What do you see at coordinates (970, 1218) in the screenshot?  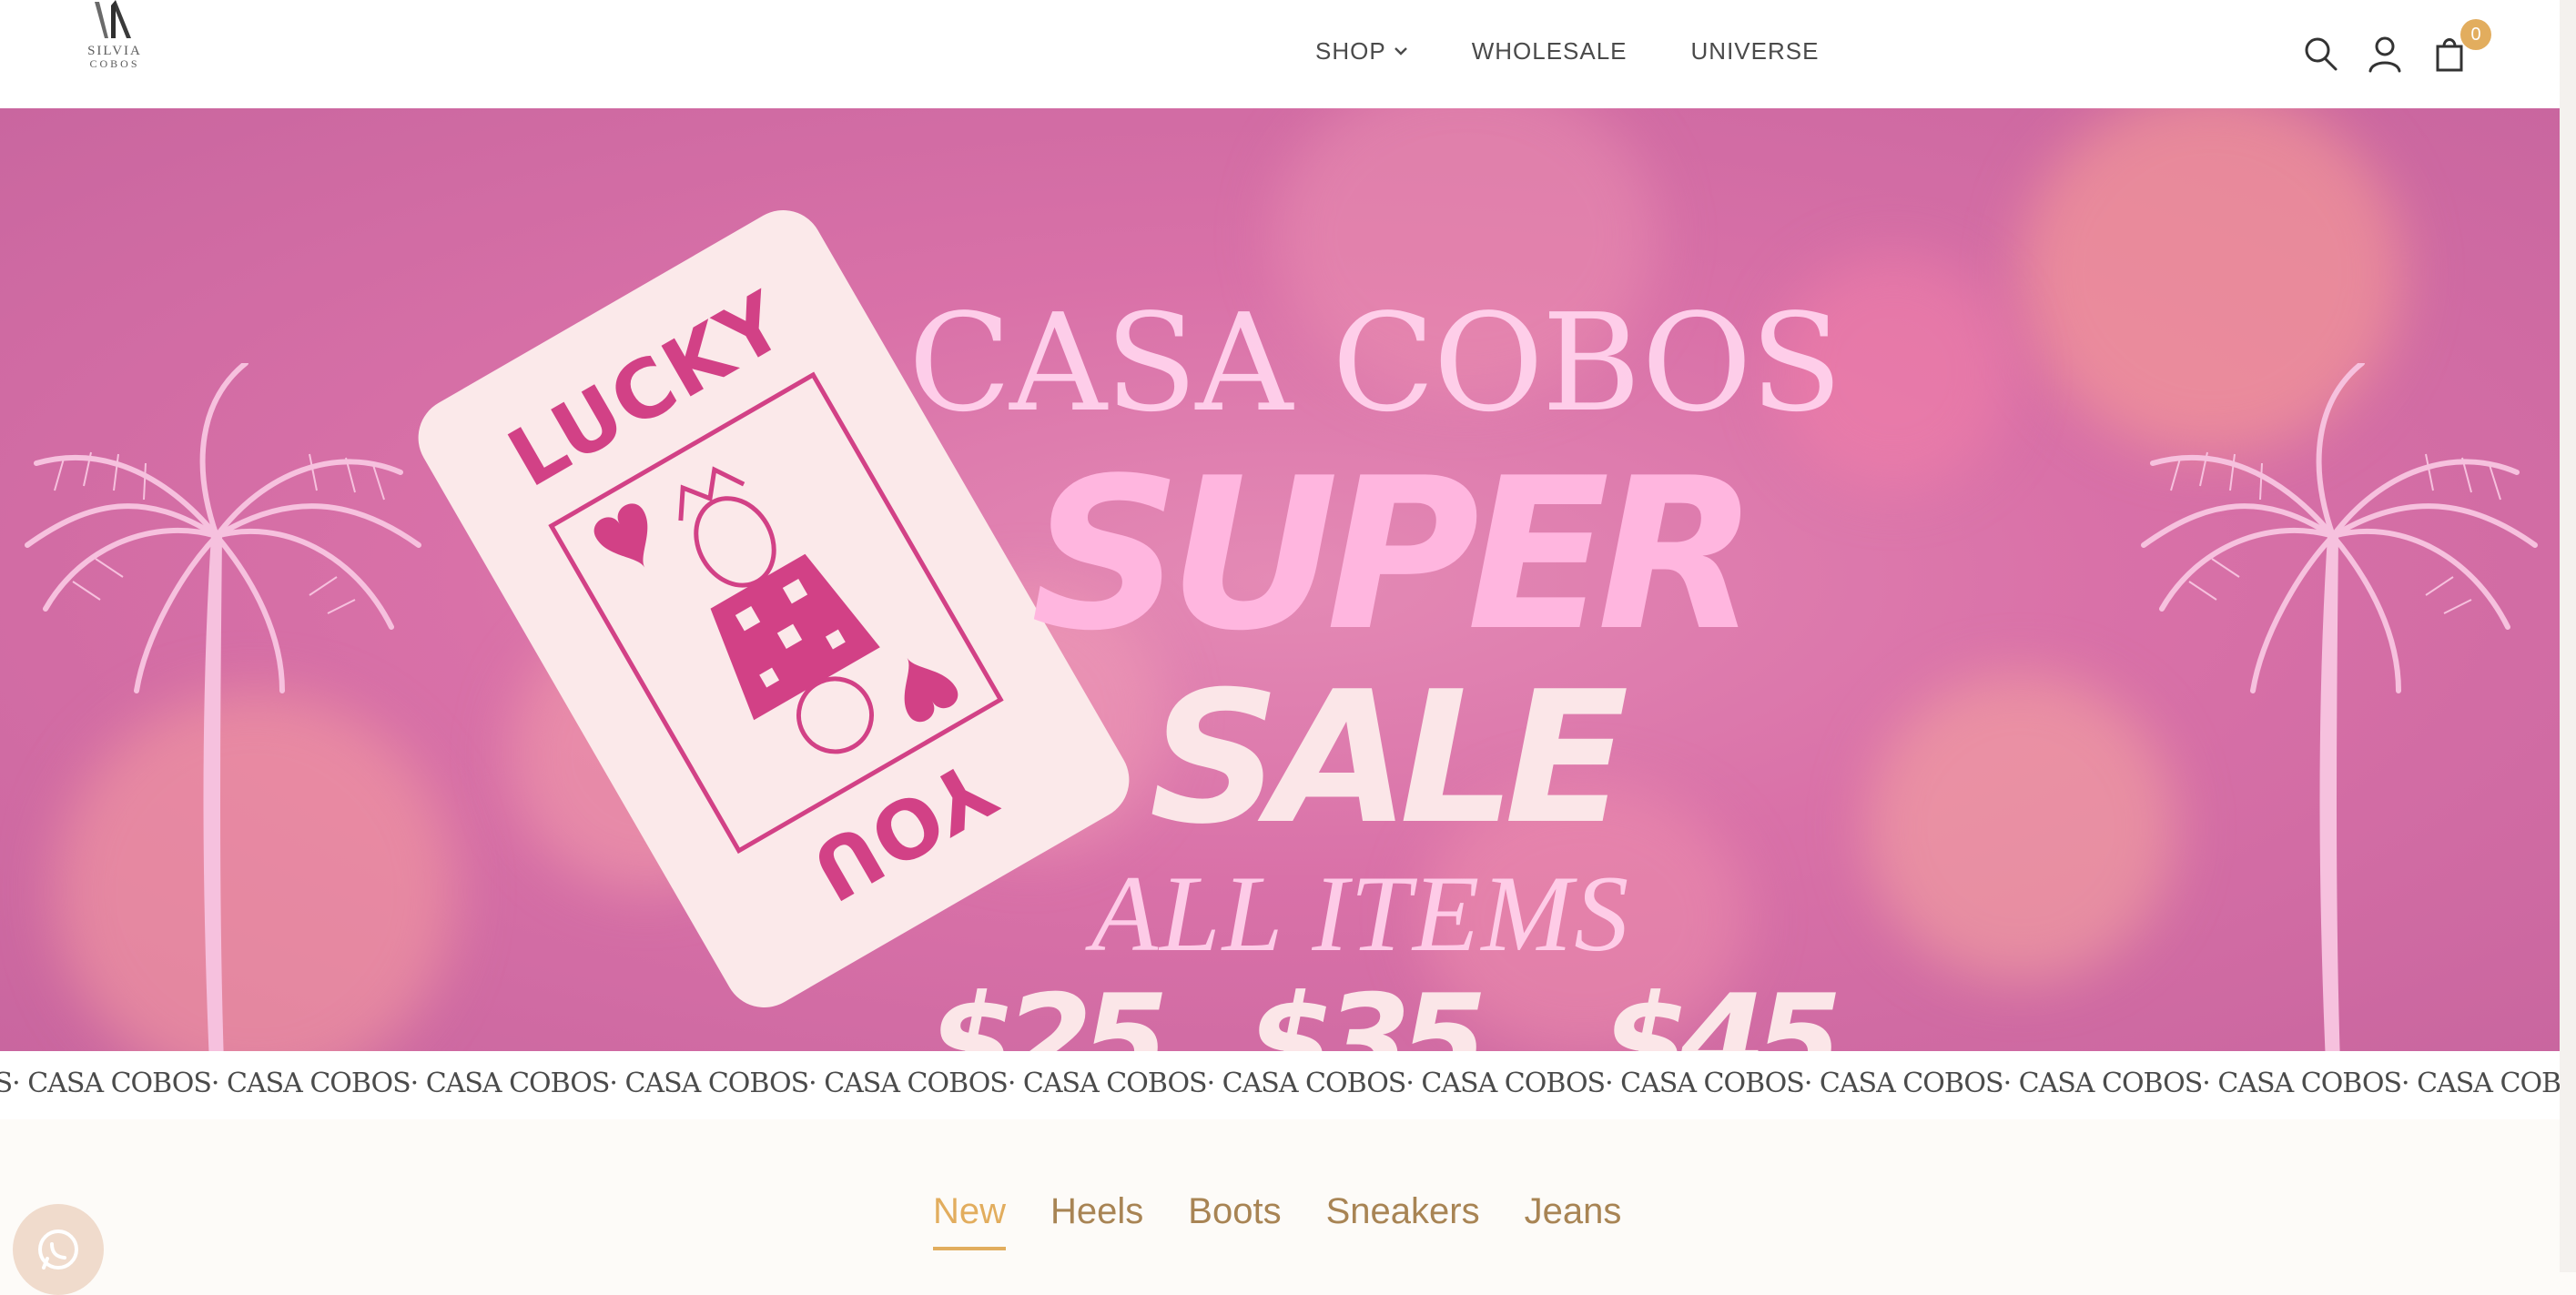 I see `tab-new: New` at bounding box center [970, 1218].